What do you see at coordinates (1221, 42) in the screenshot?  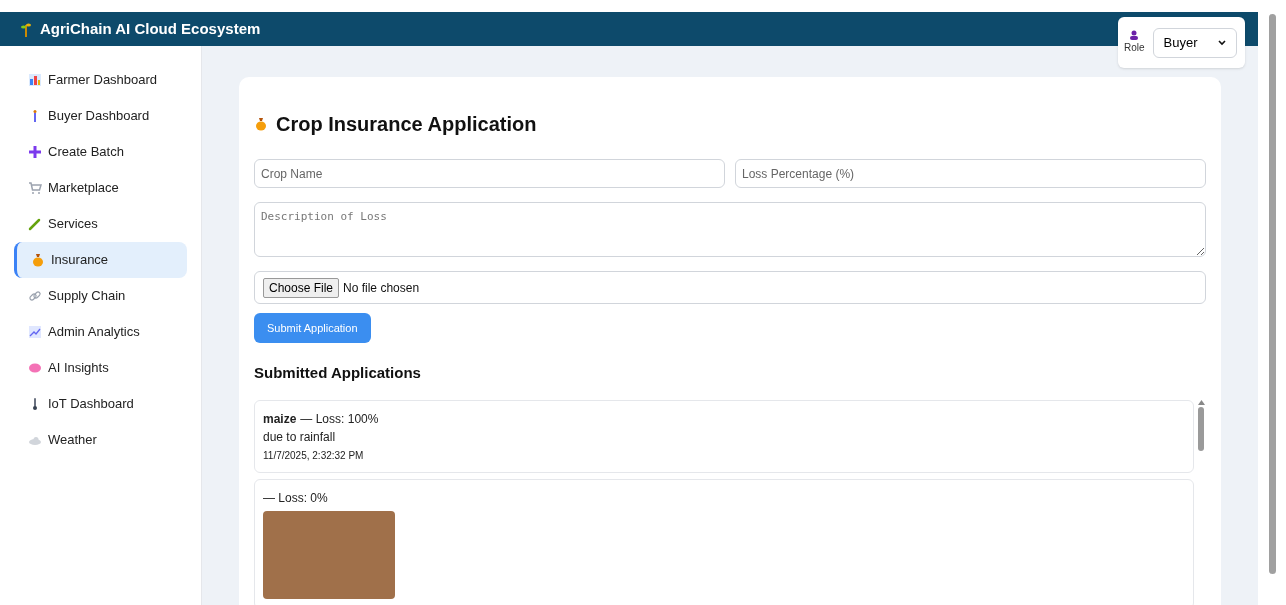 I see `chevron-down-icon` at bounding box center [1221, 42].